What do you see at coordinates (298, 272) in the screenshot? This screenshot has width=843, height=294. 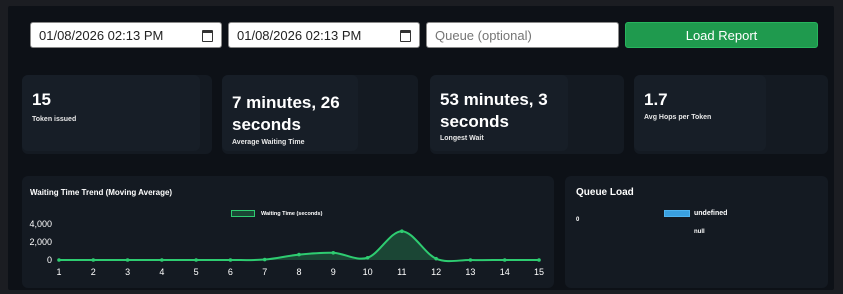 I see `trend-x-tick-label: 8` at bounding box center [298, 272].